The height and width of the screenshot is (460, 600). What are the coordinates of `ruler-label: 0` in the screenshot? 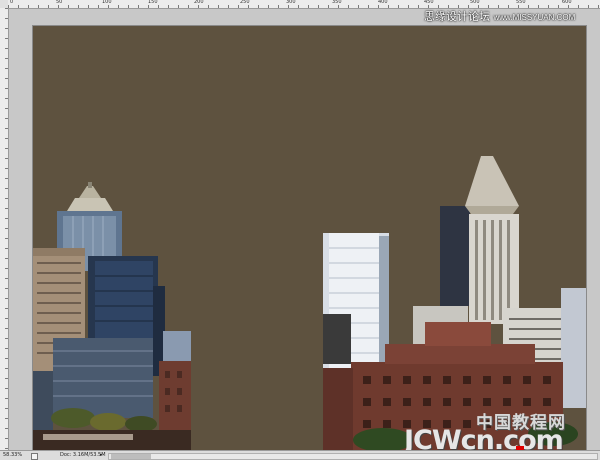 It's located at (12, 2).